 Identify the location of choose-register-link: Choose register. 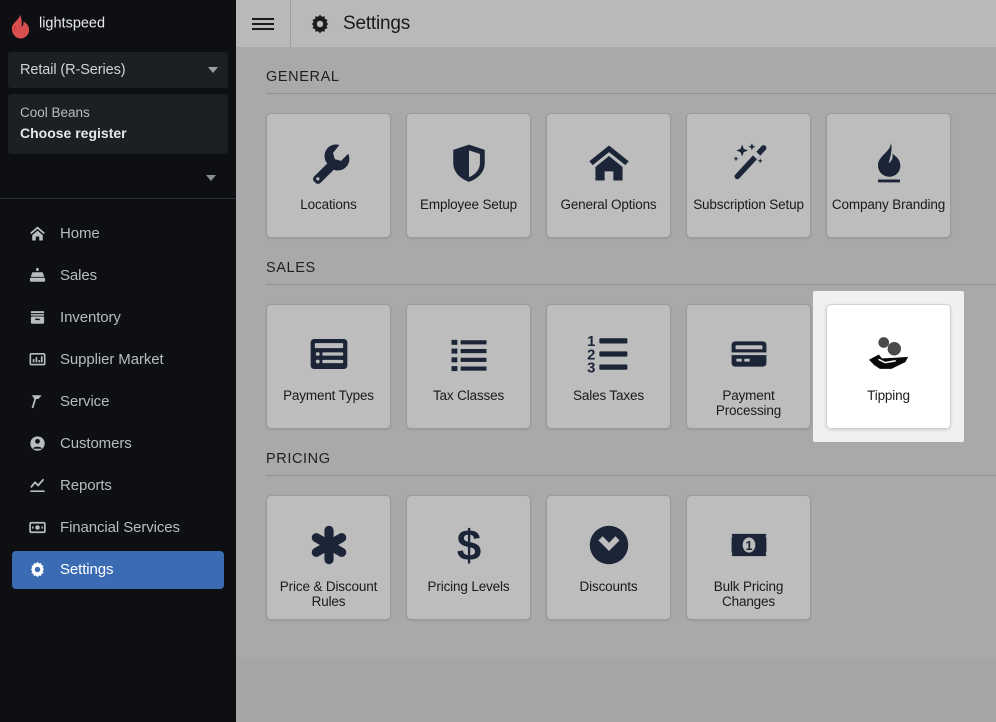
(118, 133).